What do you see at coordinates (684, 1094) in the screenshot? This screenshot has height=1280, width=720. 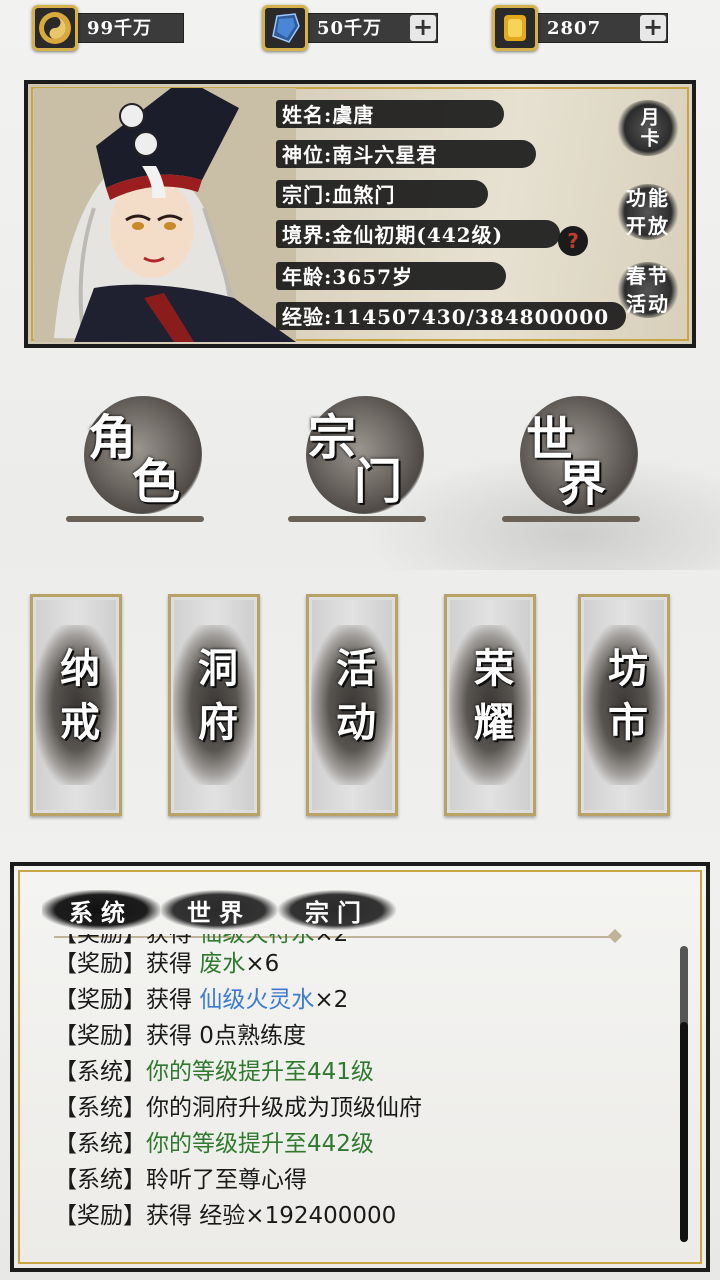 I see `log-scrollbar` at bounding box center [684, 1094].